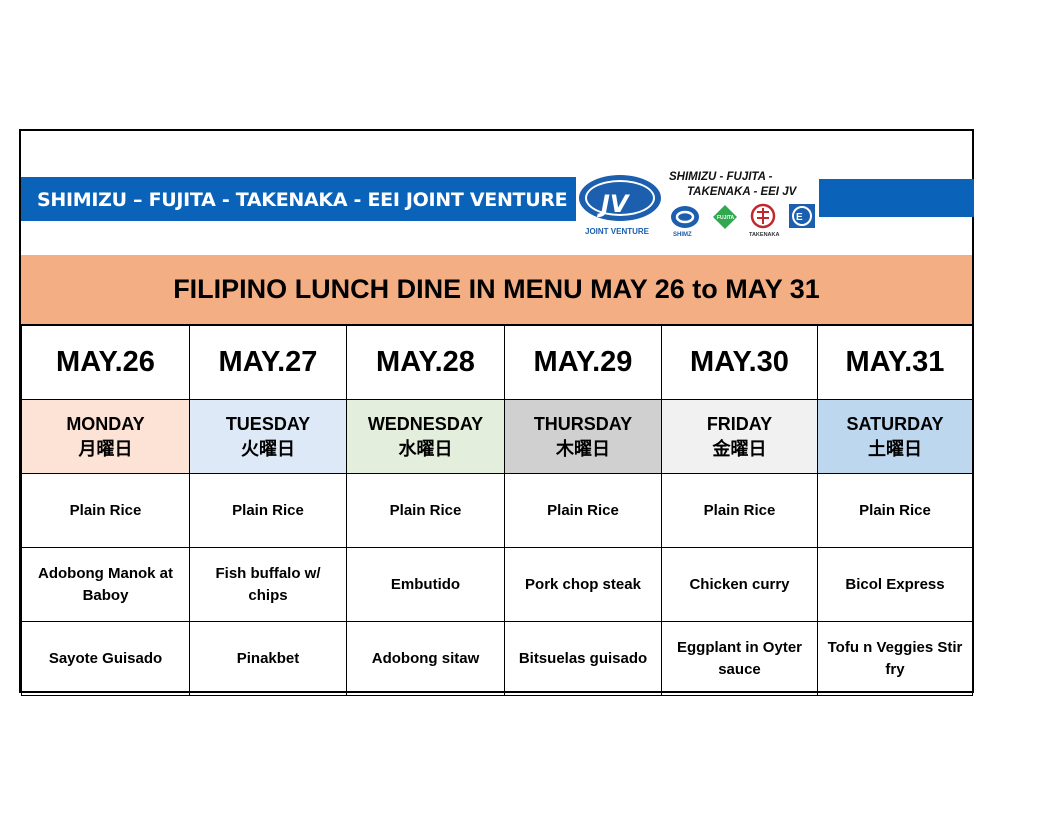  I want to click on date-cell: MAY.29, so click(583, 362).